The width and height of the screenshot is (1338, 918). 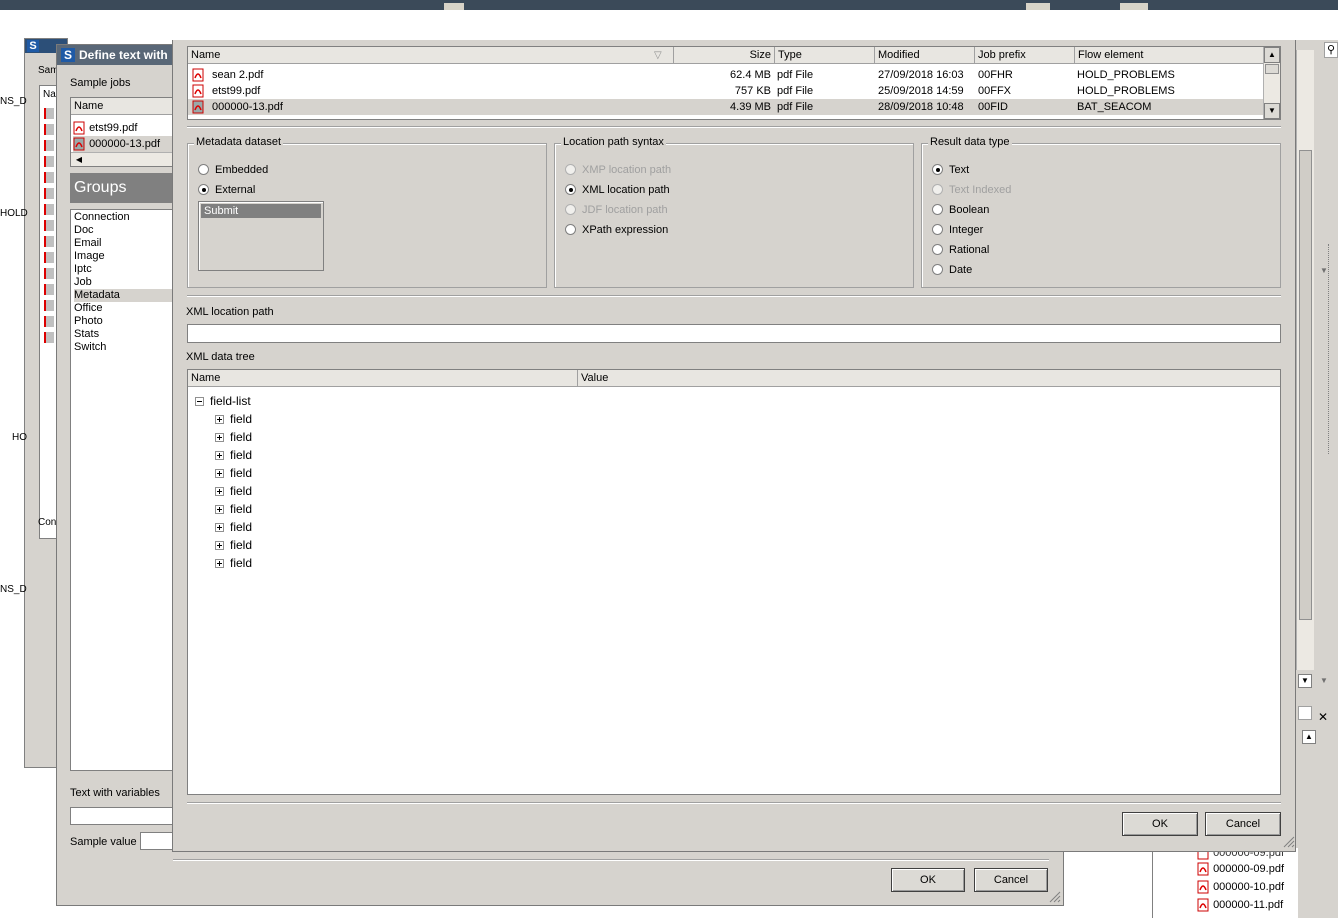 What do you see at coordinates (1170, 55) in the screenshot?
I see `column-header-flow-element: Flow element` at bounding box center [1170, 55].